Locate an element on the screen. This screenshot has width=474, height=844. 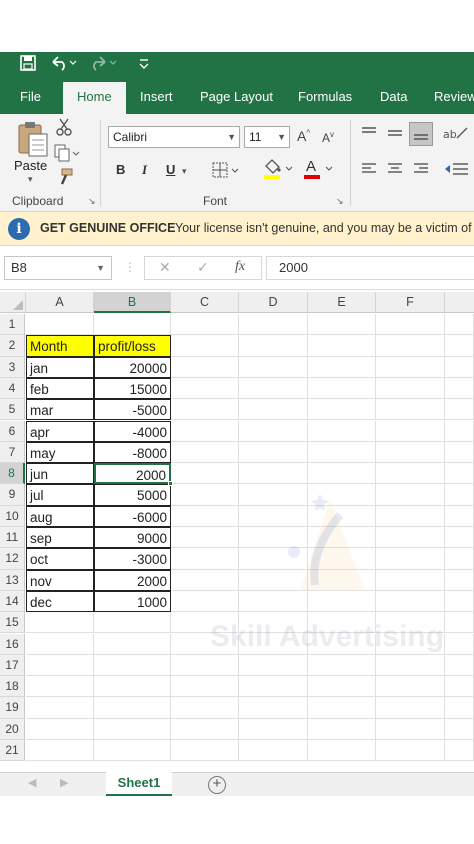
cell-g20 is located at coordinates (459, 729).